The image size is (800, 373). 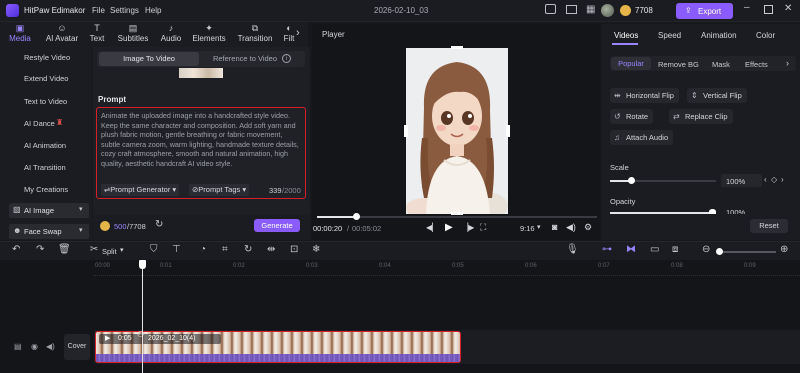 I want to click on subtab-mask: Mask, so click(x=721, y=64).